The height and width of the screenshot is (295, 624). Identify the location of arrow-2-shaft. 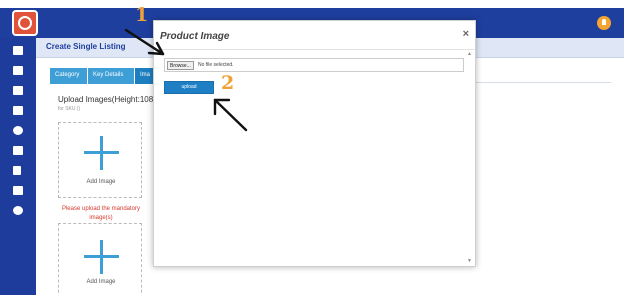
(230, 115).